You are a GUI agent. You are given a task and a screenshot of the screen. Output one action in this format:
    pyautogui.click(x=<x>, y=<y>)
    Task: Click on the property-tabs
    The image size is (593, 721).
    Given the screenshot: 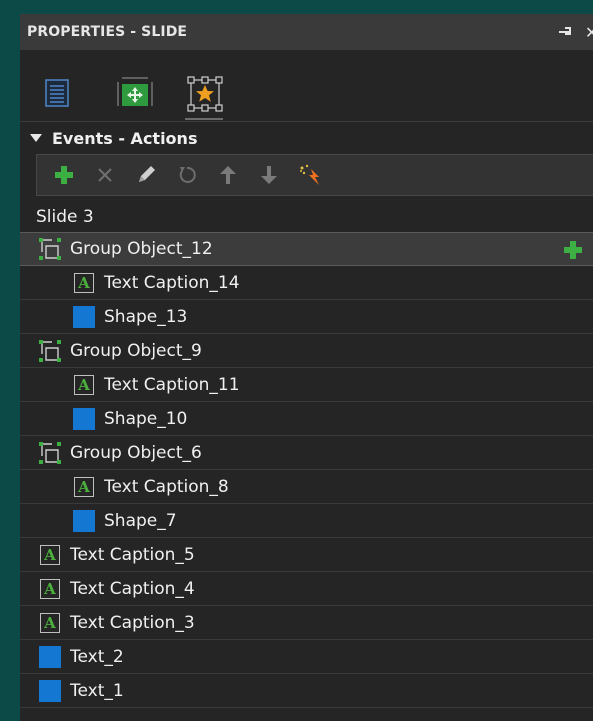 What is the action you would take?
    pyautogui.click(x=306, y=86)
    